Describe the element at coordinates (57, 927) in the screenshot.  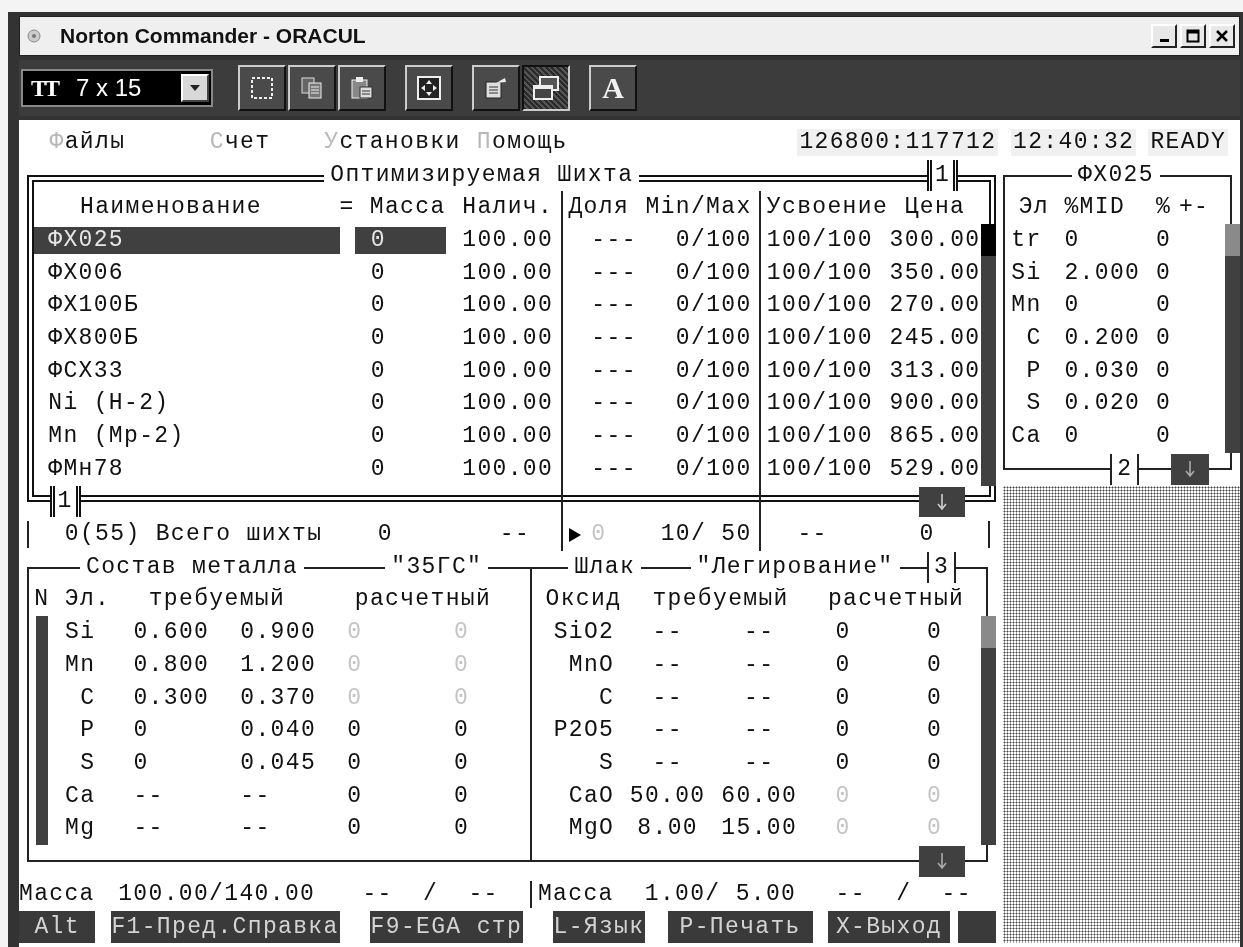
I see `function-key: Alt` at that location.